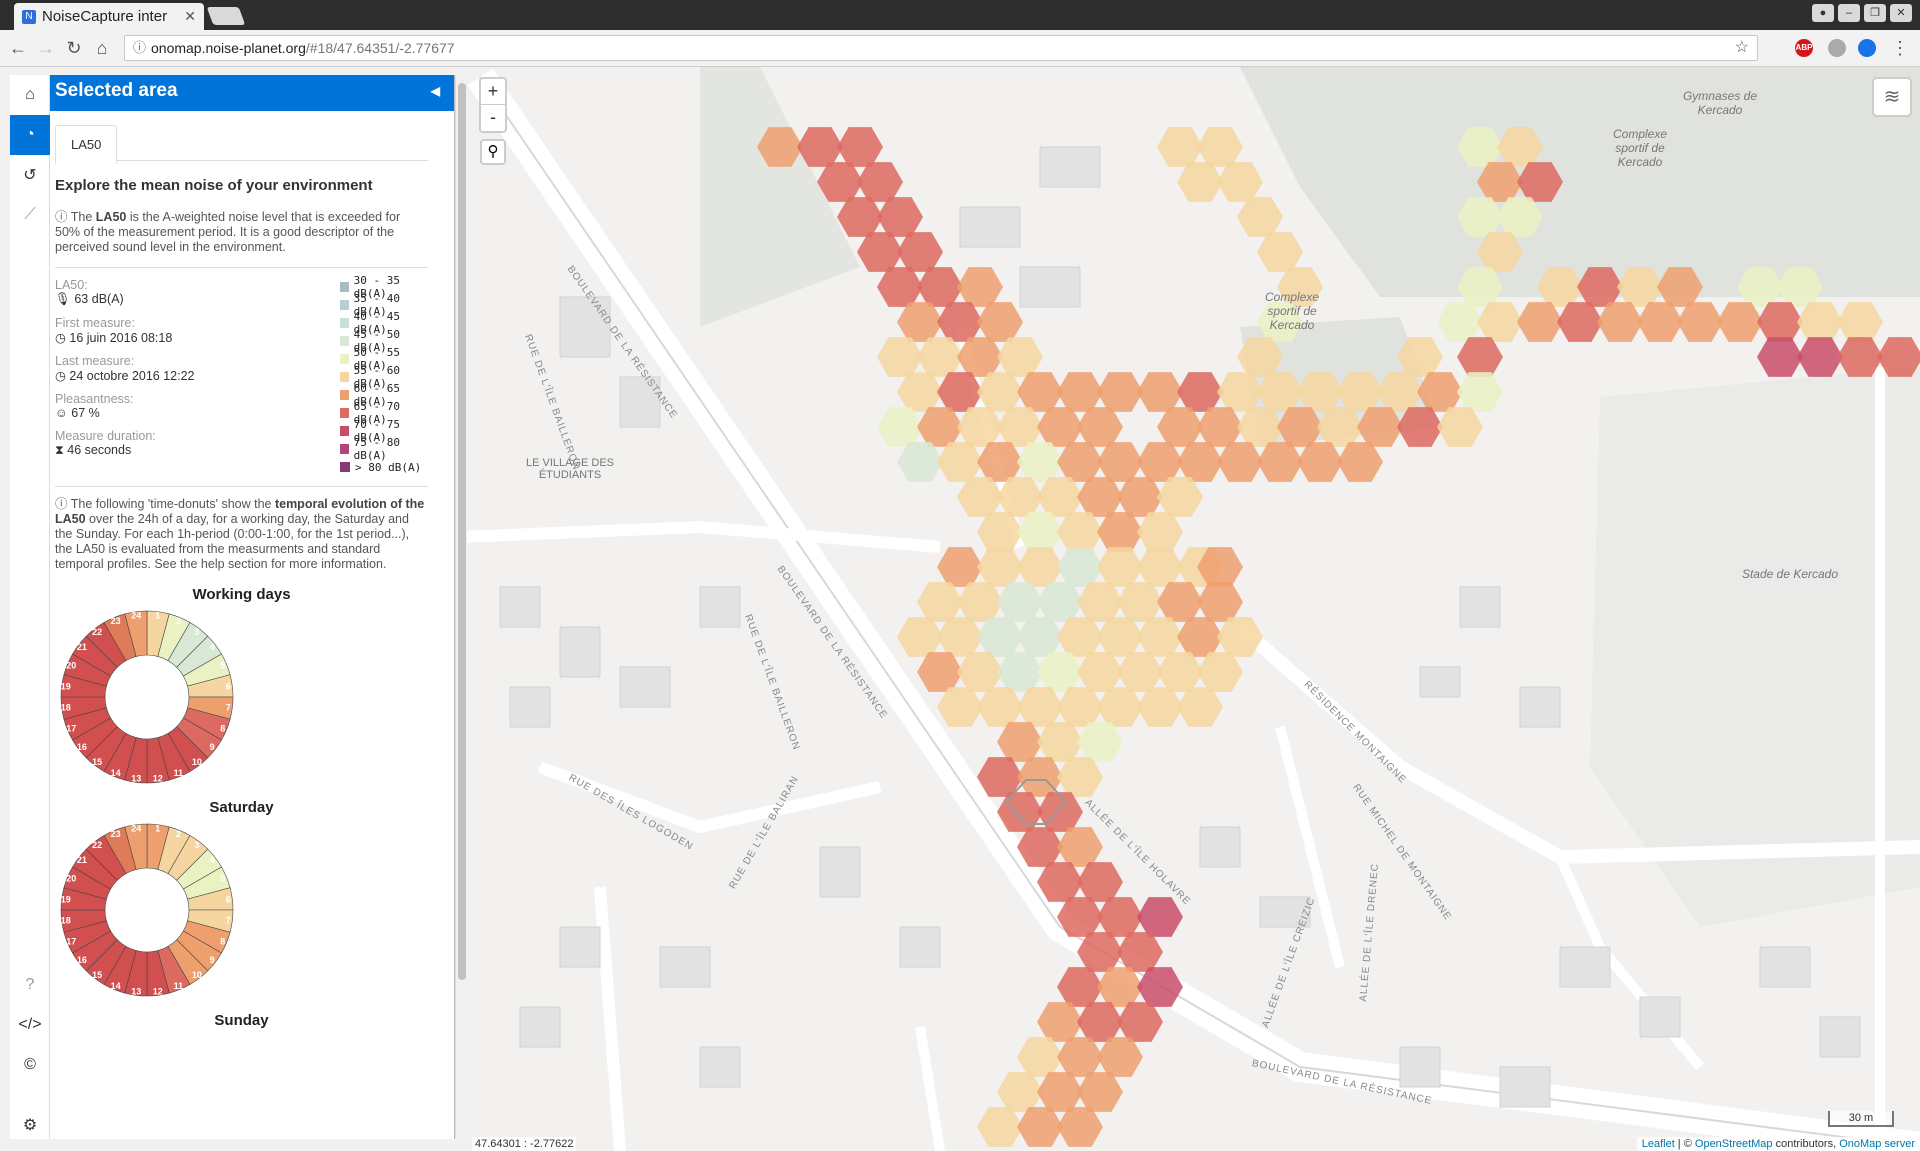  I want to click on collapse-caret-icon: ◀, so click(435, 91).